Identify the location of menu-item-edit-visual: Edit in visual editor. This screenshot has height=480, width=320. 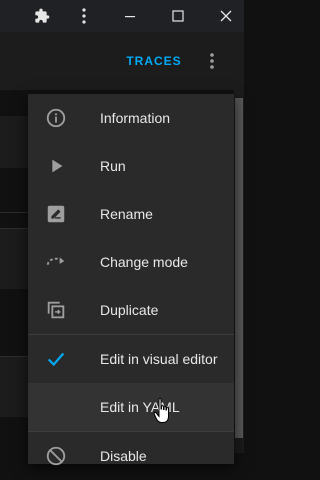
(131, 359).